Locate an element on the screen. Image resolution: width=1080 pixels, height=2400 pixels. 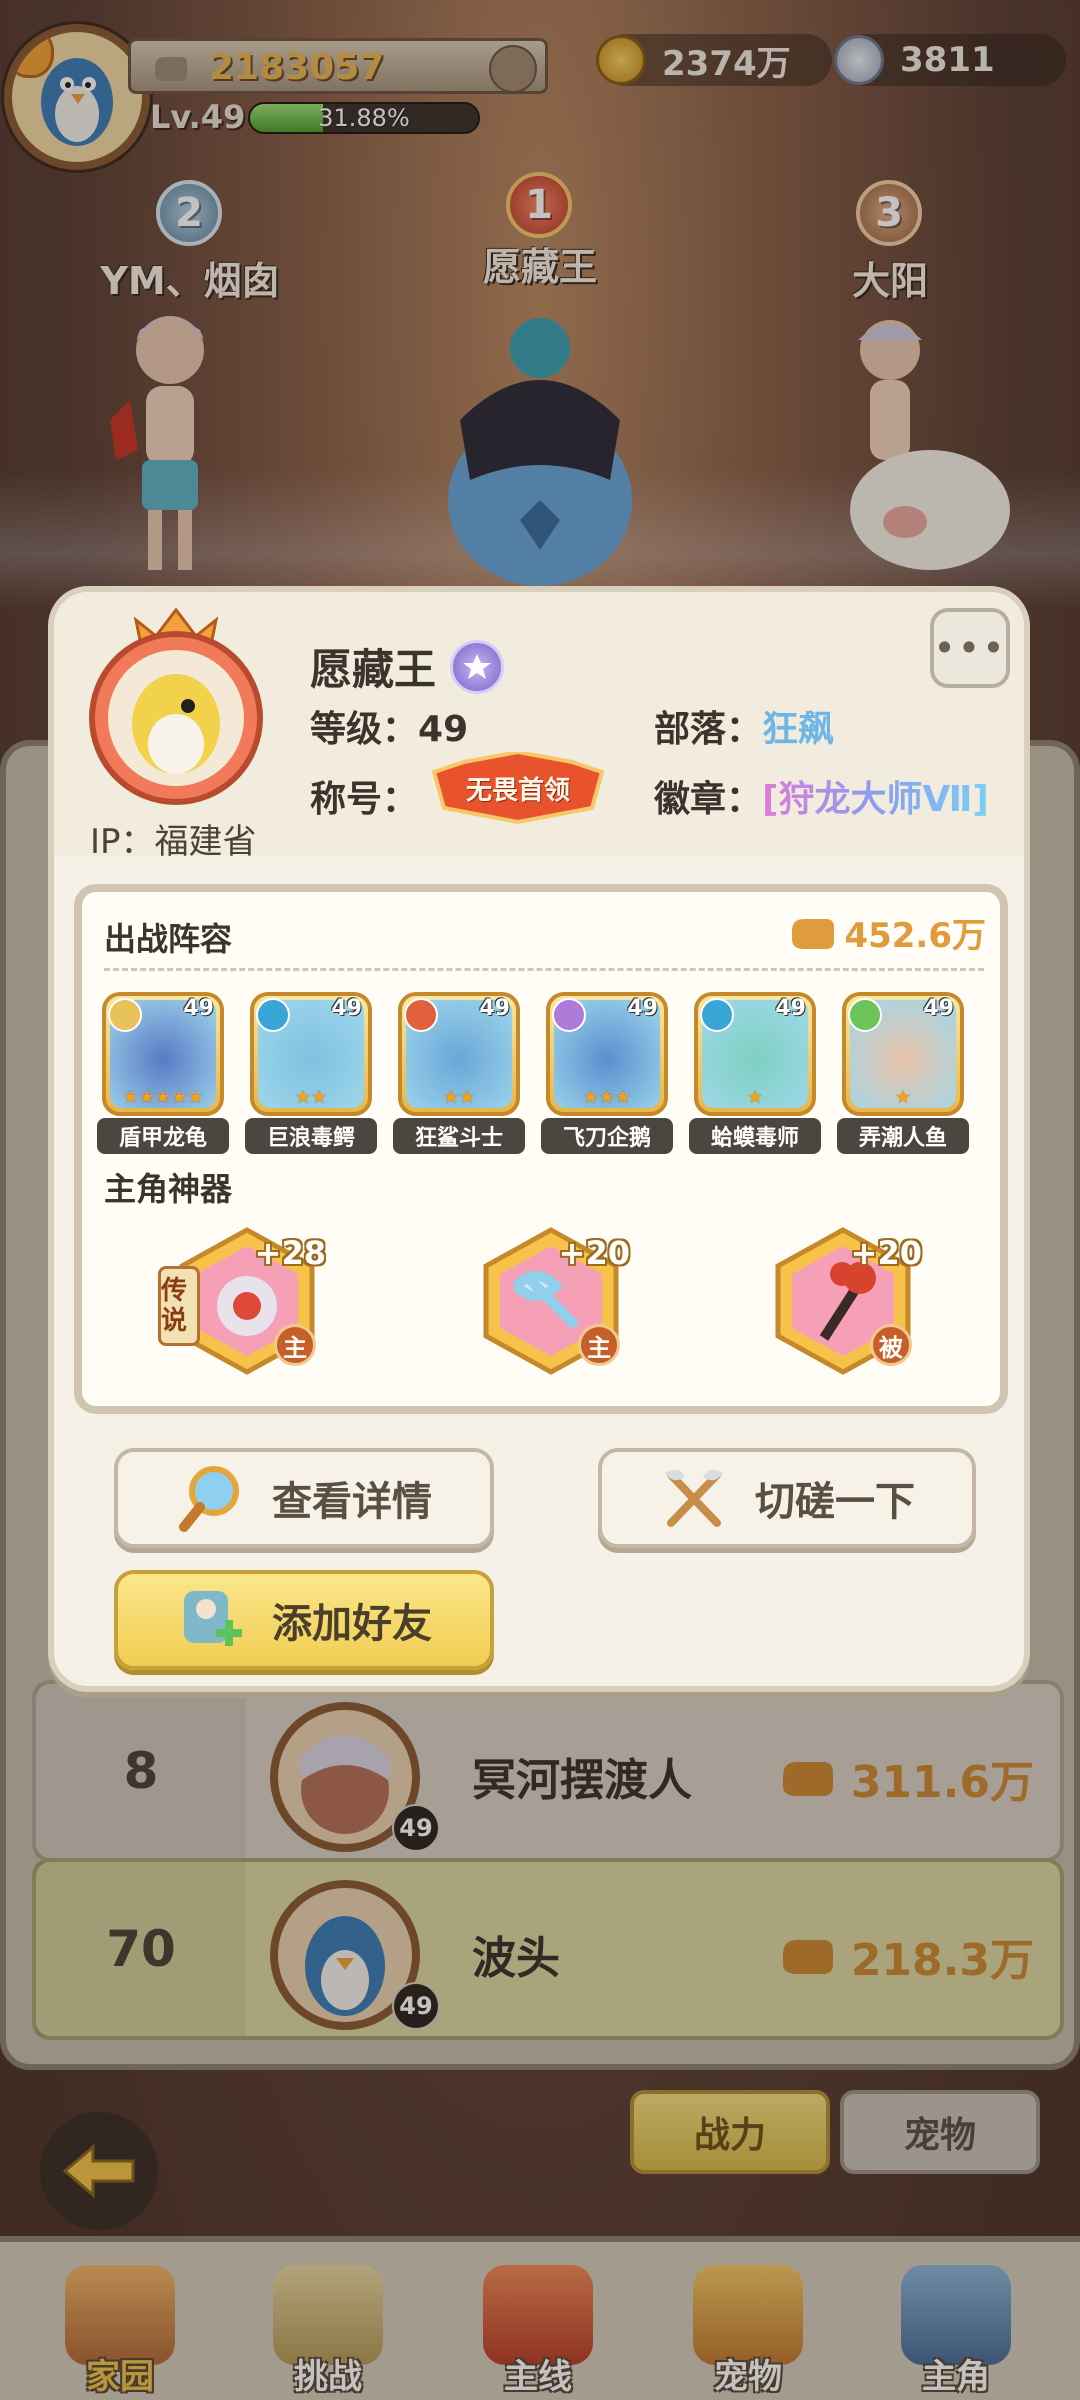
artifact-title: 主角神器 is located at coordinates (168, 1189).